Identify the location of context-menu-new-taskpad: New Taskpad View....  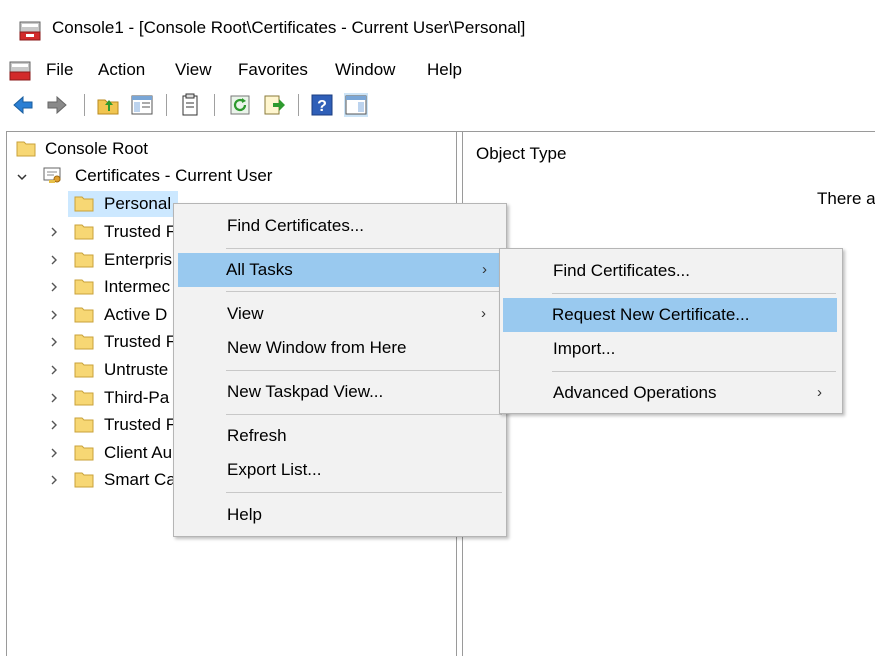
(340, 392).